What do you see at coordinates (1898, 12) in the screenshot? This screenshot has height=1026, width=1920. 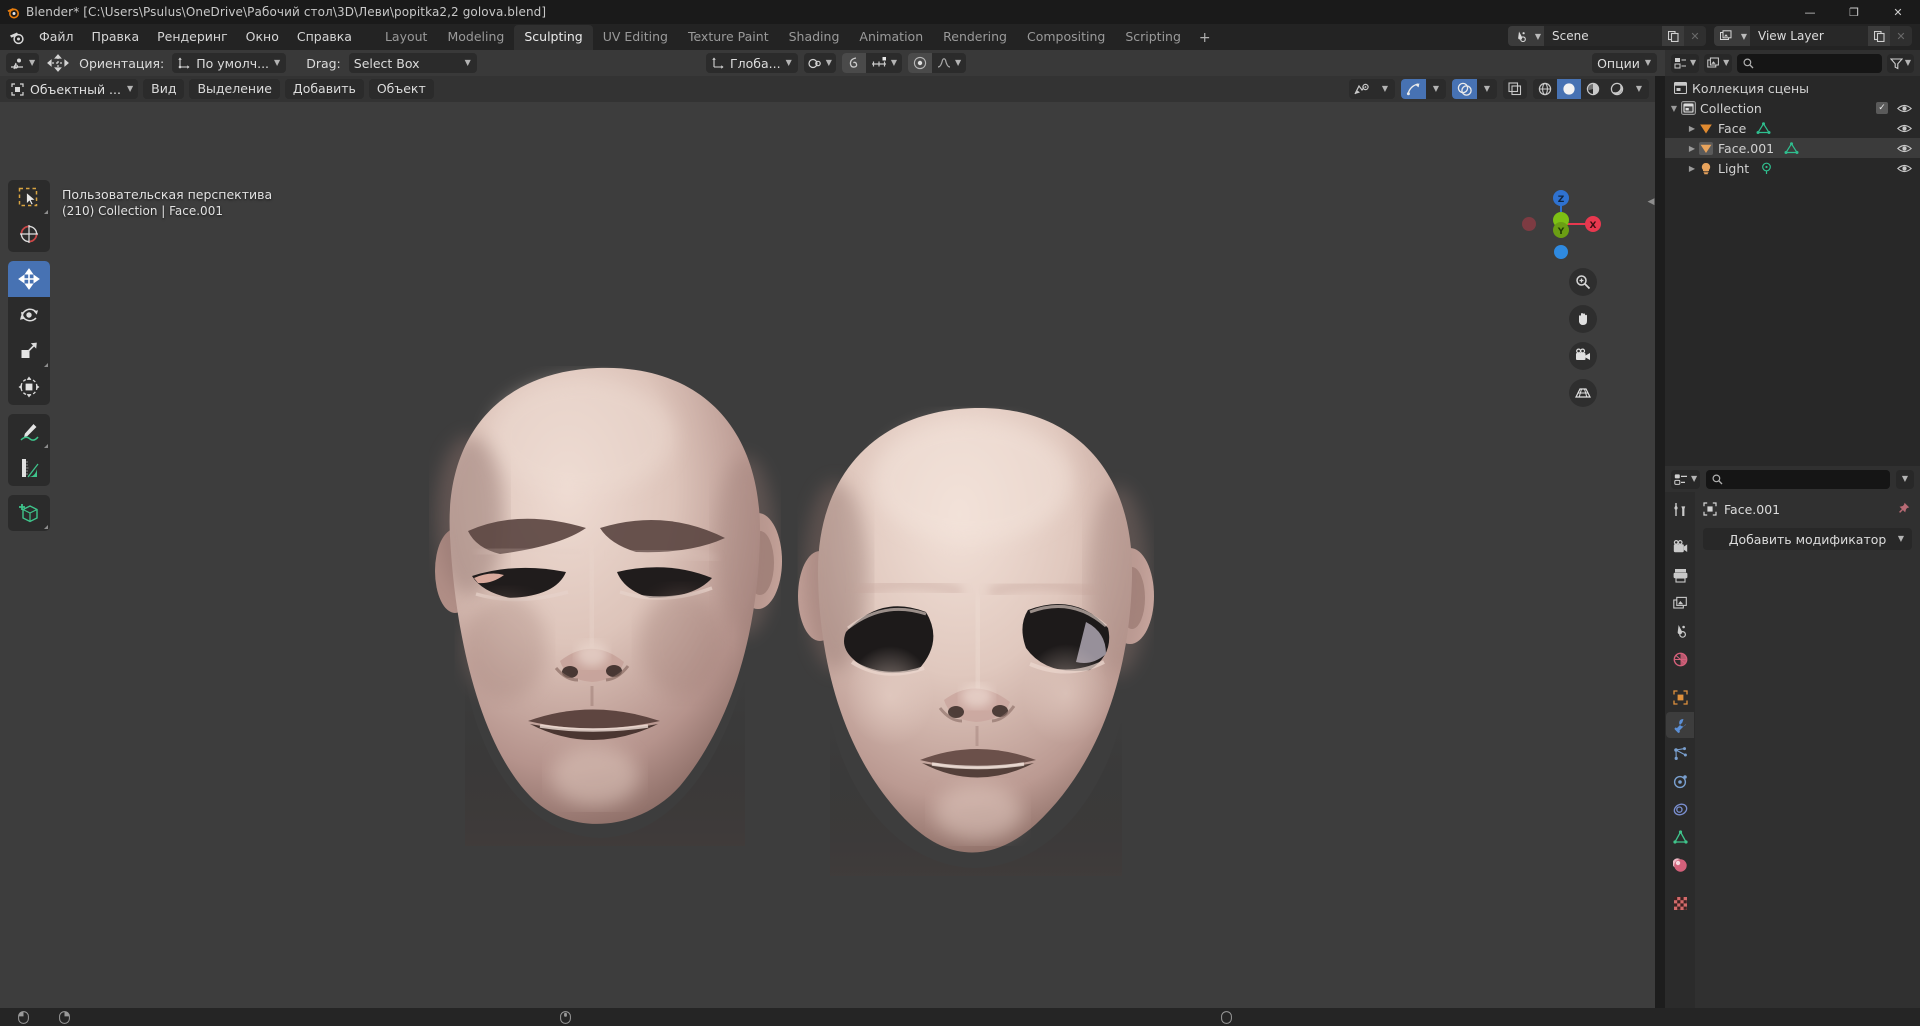 I see `close-button: ✕` at bounding box center [1898, 12].